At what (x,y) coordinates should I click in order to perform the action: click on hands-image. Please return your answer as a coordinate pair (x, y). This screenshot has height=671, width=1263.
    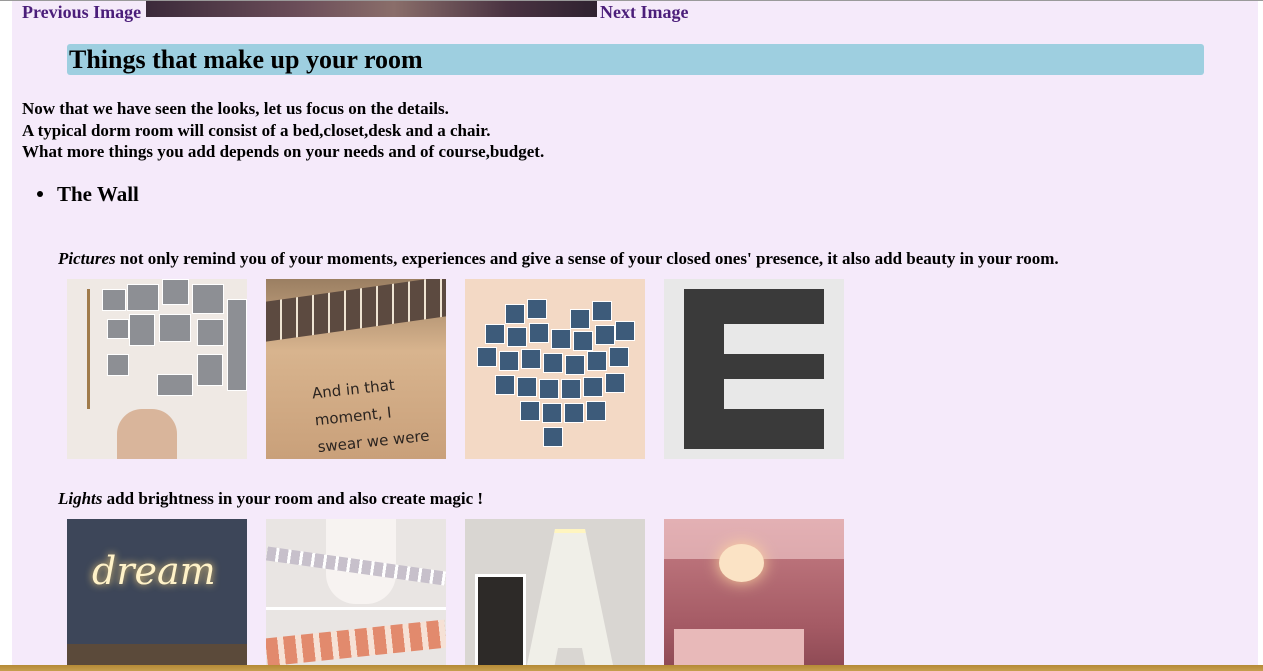
    Looking at the image, I should click on (147, 434).